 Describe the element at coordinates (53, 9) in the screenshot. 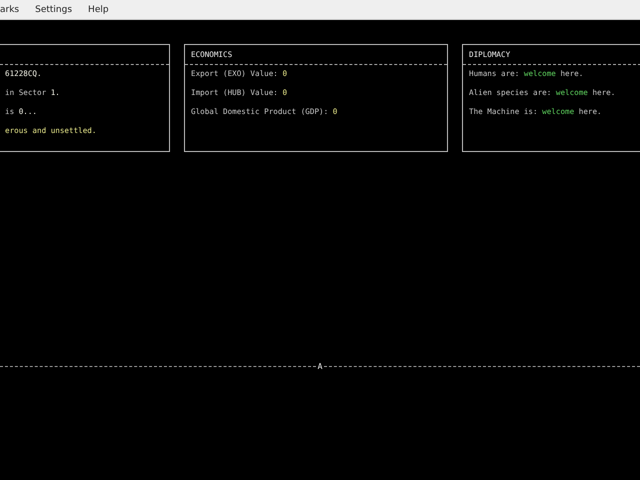

I see `menu-item: Settings` at that location.